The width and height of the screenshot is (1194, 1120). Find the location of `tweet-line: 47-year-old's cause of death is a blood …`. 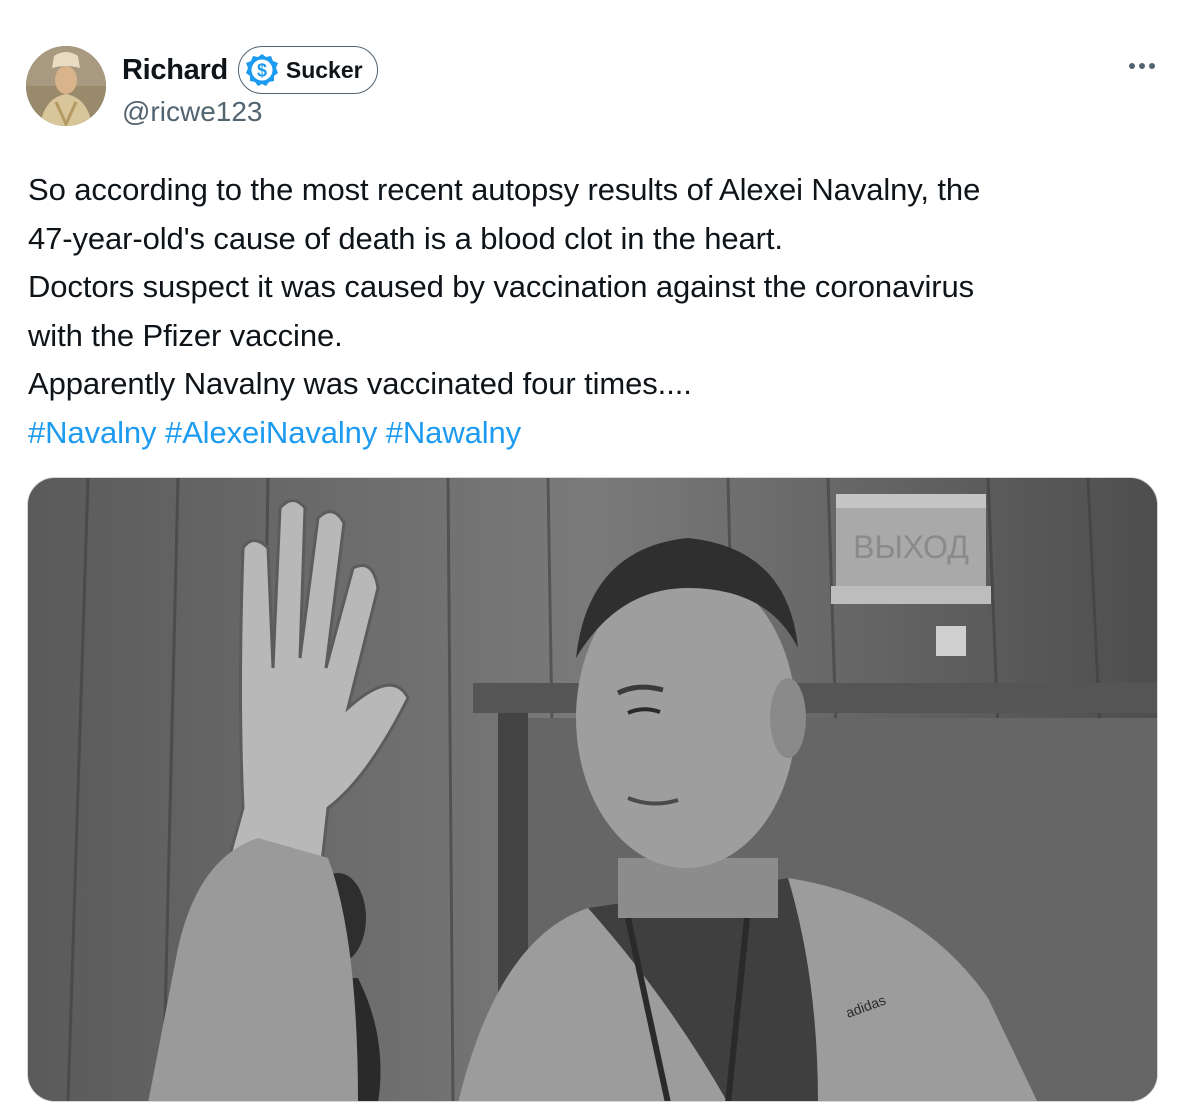

tweet-line: 47-year-old's cause of death is a blood … is located at coordinates (405, 238).